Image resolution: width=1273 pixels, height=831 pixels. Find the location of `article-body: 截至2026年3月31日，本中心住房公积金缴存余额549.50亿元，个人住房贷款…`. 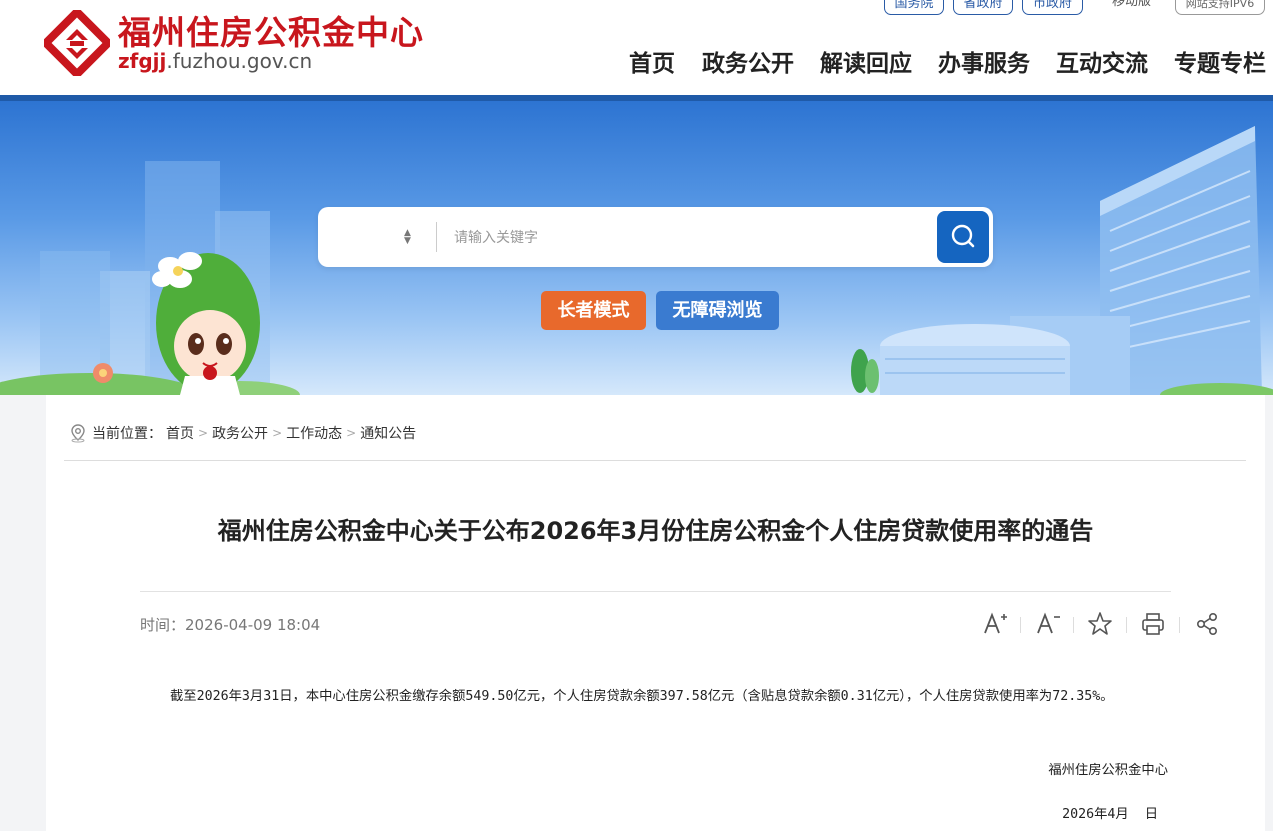

article-body: 截至2026年3月31日，本中心住房公积金缴存余额549.50亿元，个人住房贷款… is located at coordinates (642, 696).